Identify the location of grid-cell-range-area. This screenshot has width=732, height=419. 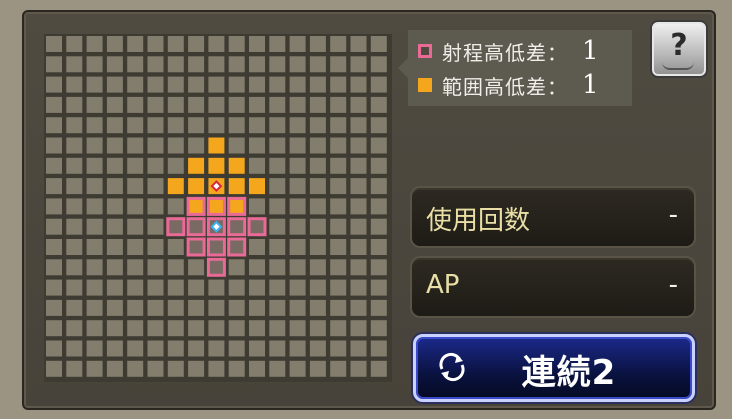
(237, 206).